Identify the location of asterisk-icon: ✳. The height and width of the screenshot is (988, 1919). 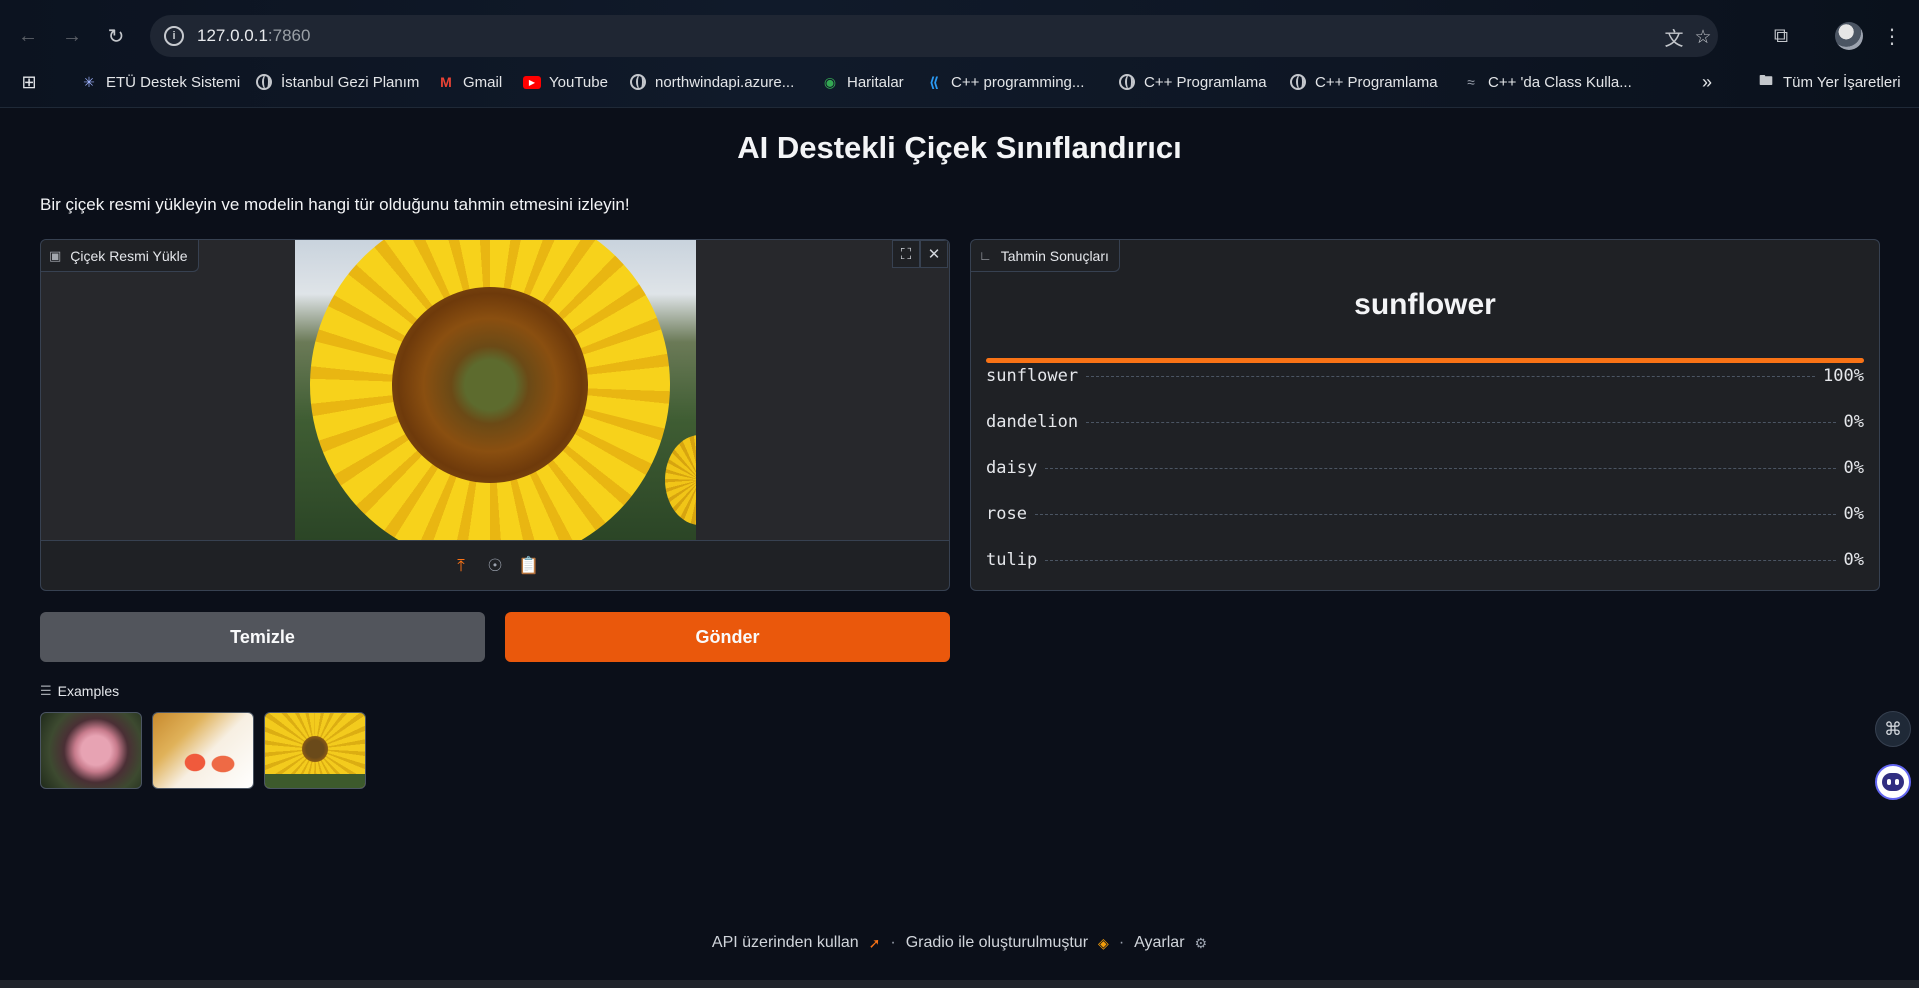
(89, 81).